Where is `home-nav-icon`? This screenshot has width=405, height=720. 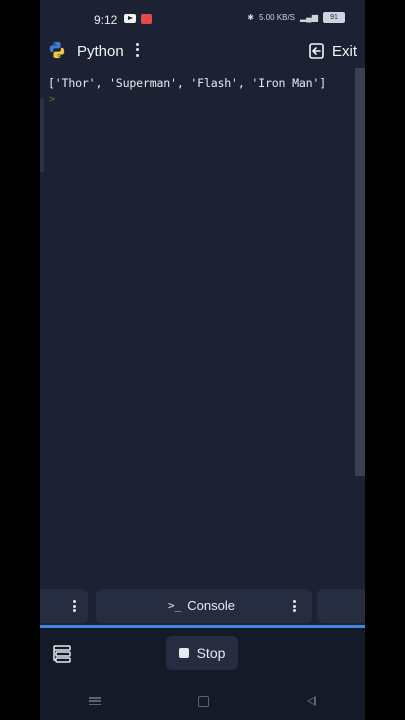
home-nav-icon is located at coordinates (204, 701).